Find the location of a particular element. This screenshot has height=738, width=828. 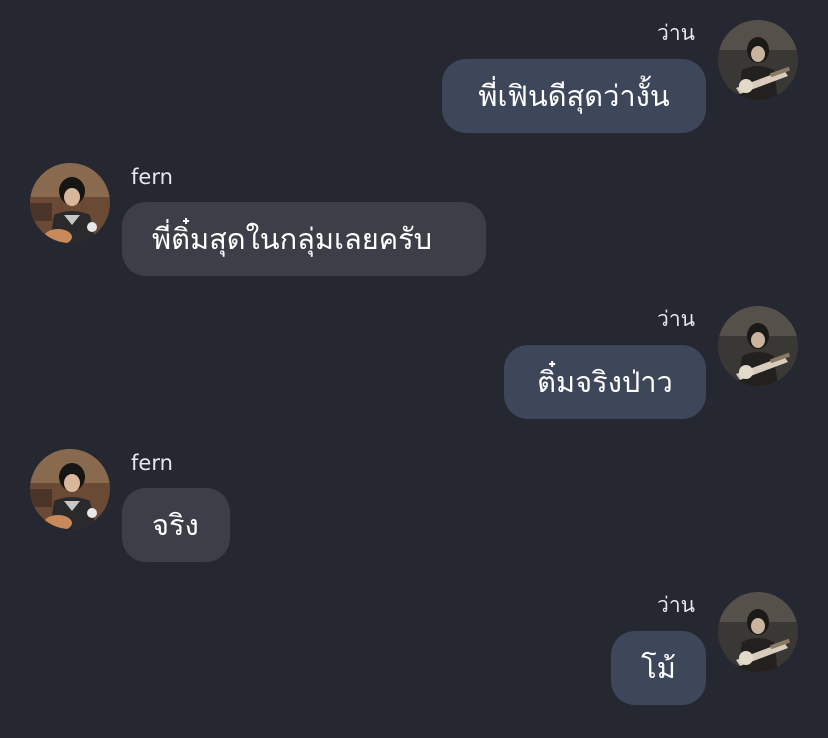

message-bubble: ติ๋มจริงป่าว is located at coordinates (605, 382).